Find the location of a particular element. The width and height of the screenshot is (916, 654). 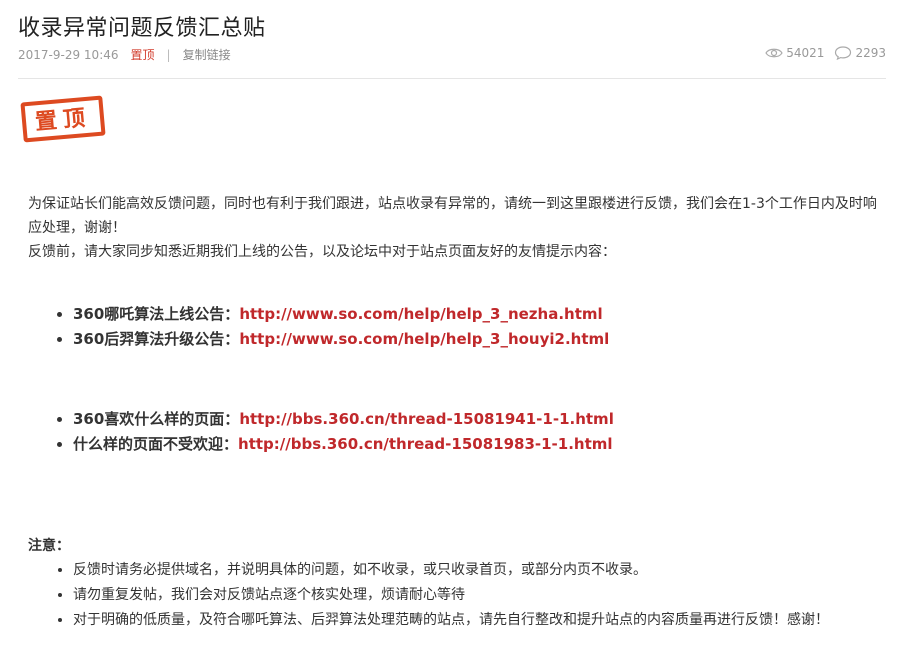

view-count-value: 54021 is located at coordinates (805, 53).